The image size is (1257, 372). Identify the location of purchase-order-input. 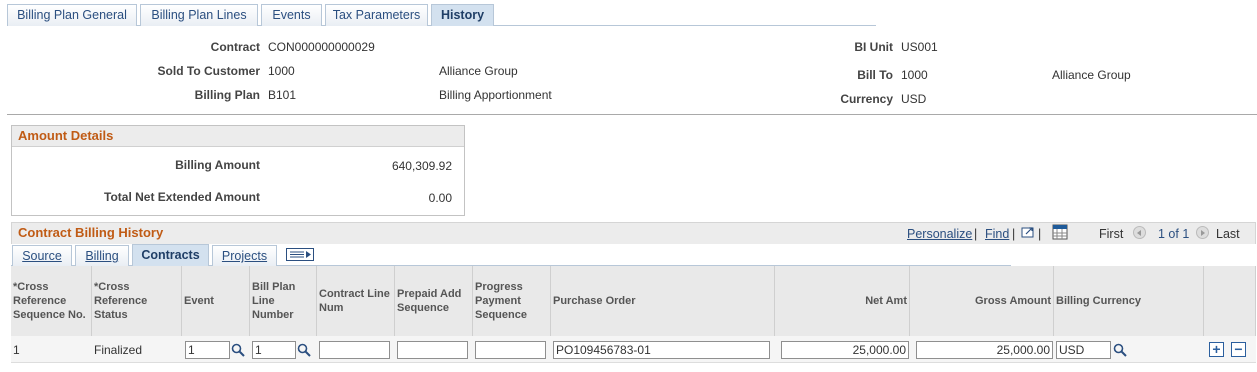
(661, 350).